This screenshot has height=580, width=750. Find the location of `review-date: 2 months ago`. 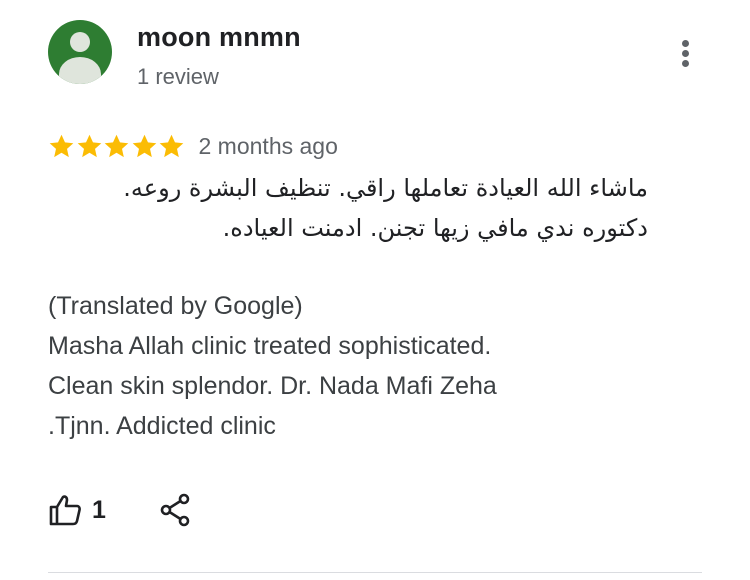

review-date: 2 months ago is located at coordinates (268, 145).